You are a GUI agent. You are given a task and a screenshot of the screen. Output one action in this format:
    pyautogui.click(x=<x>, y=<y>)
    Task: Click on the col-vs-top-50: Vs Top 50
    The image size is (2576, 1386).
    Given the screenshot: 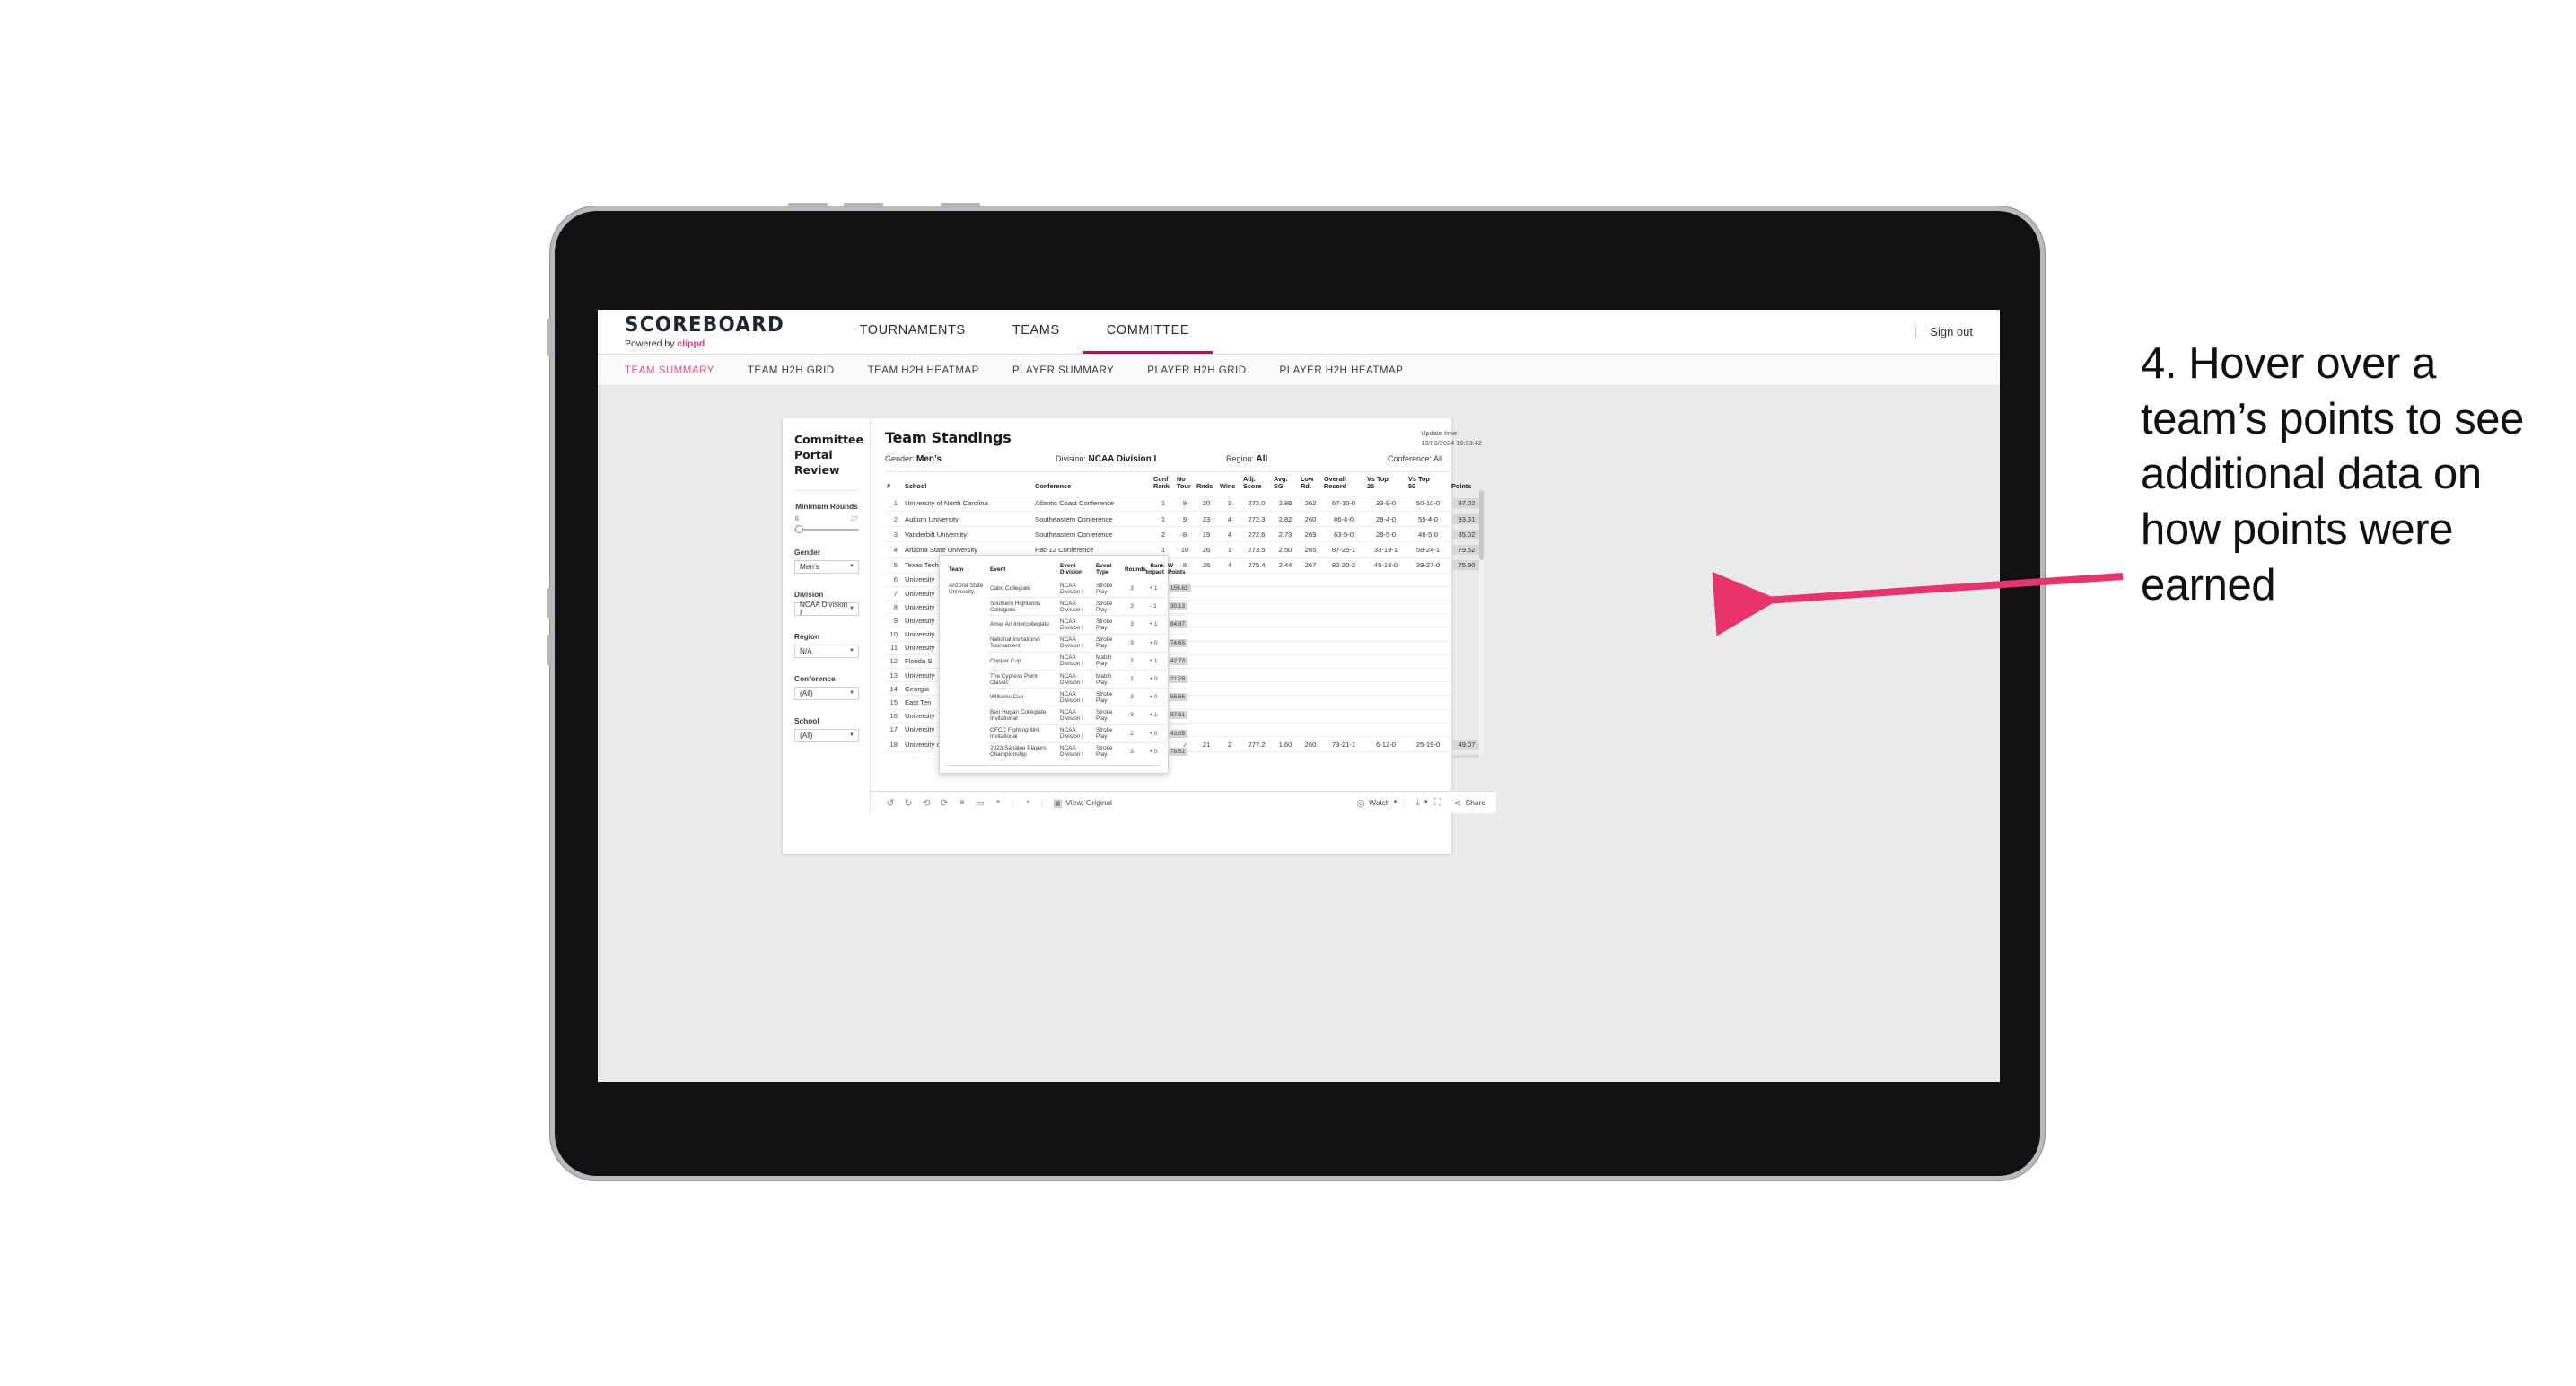 What is the action you would take?
    pyautogui.click(x=1428, y=484)
    